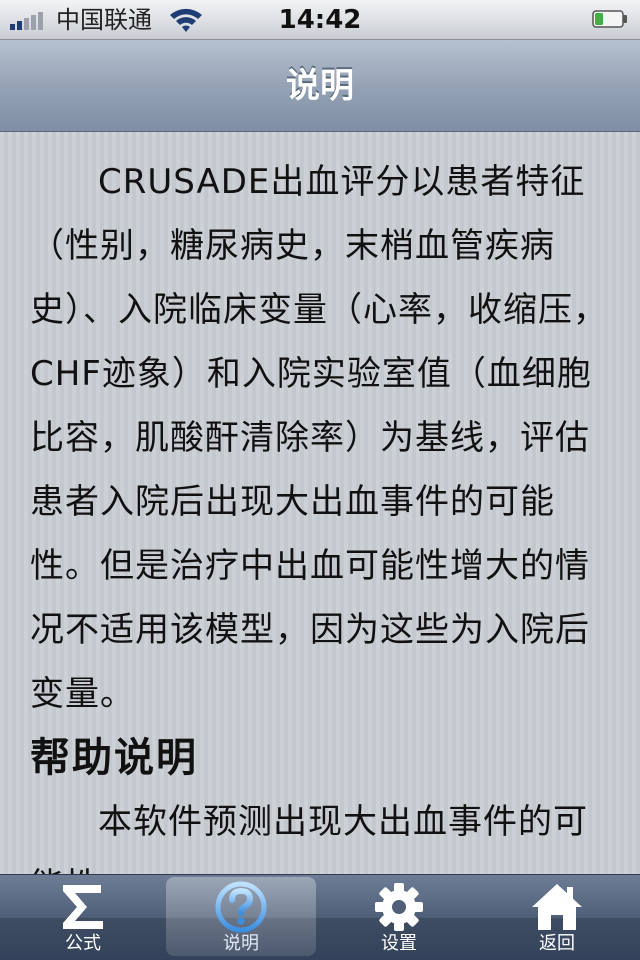 The height and width of the screenshot is (960, 640). What do you see at coordinates (309, 838) in the screenshot?
I see `help-description-text: 本软件预测出现大出血事件的可能性。` at bounding box center [309, 838].